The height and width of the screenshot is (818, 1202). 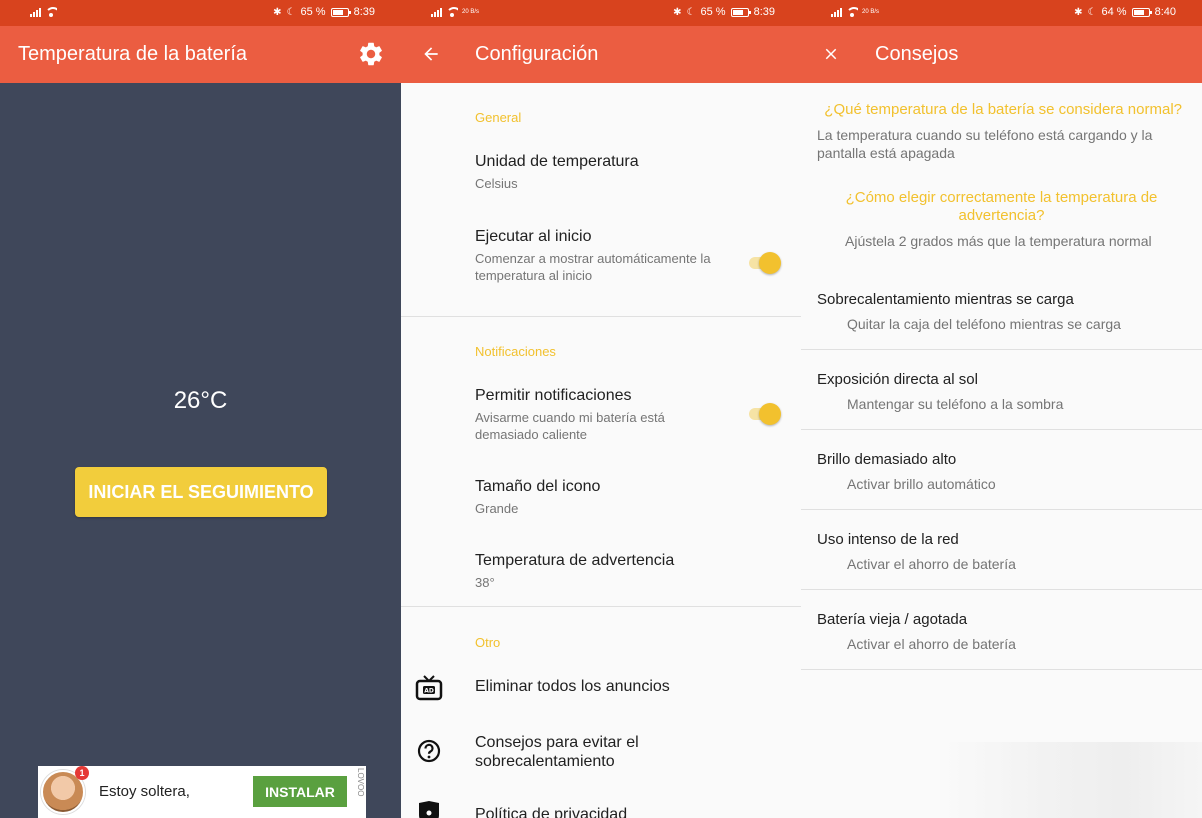 What do you see at coordinates (601, 13) in the screenshot?
I see `status-bar: 20 B/s ✱ ☾ 65 % 8:39` at bounding box center [601, 13].